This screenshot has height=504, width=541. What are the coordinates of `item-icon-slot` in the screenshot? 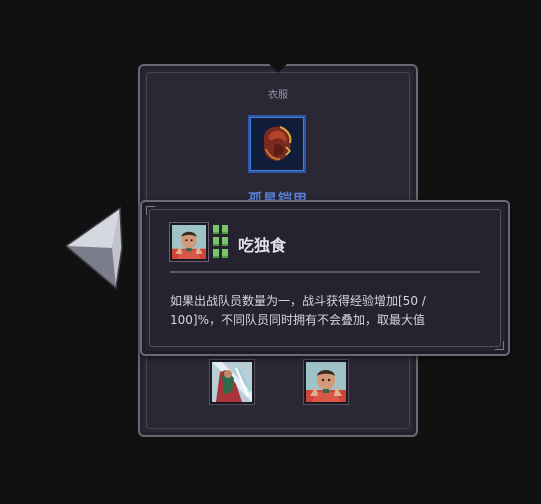 It's located at (277, 144).